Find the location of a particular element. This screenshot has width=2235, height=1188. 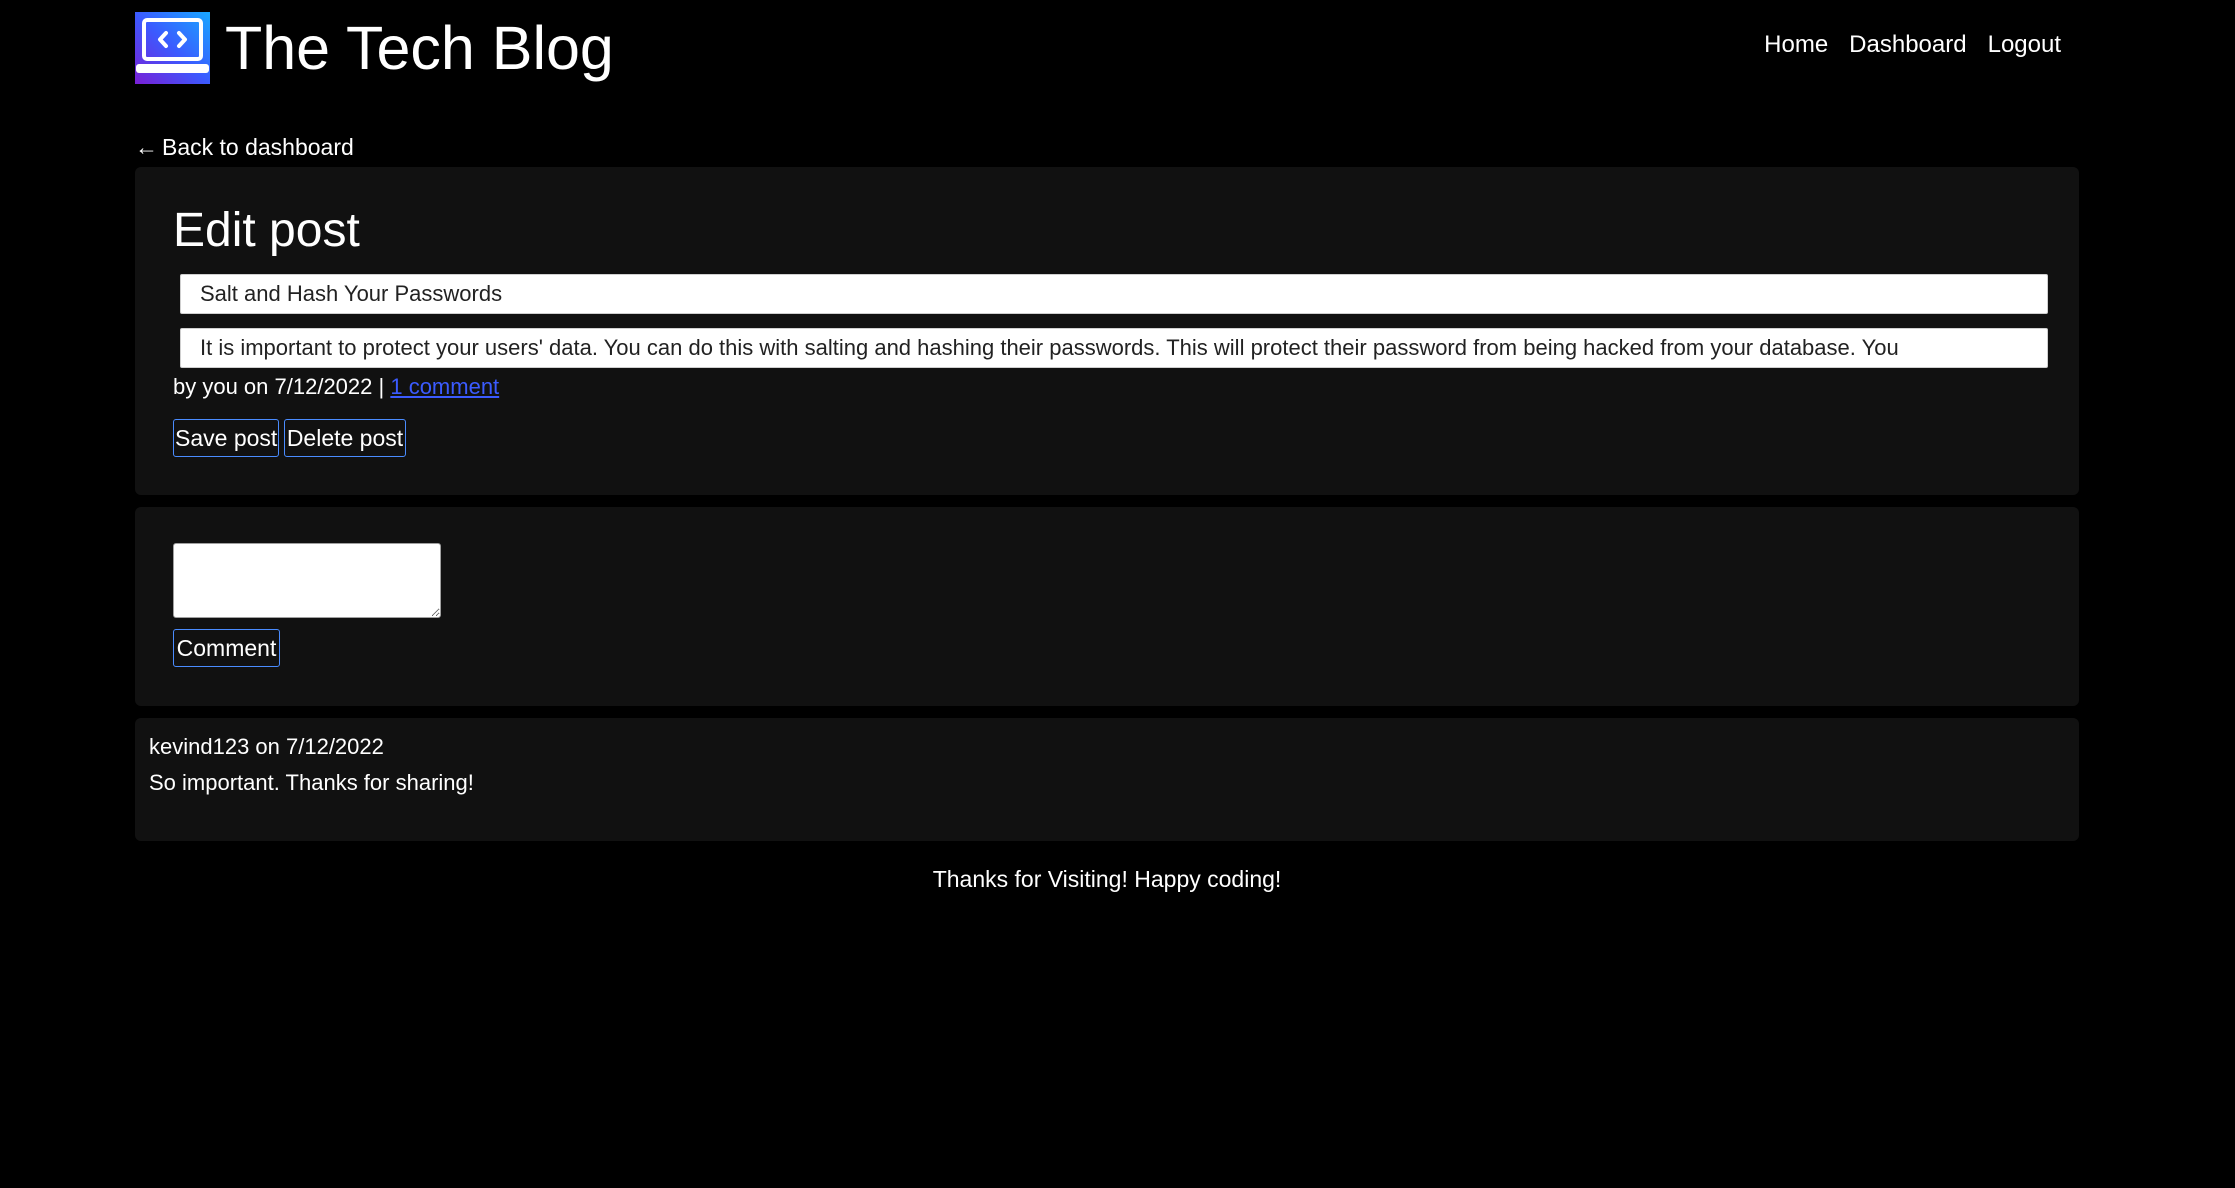

edit-post-heading: Edit post is located at coordinates (266, 230).